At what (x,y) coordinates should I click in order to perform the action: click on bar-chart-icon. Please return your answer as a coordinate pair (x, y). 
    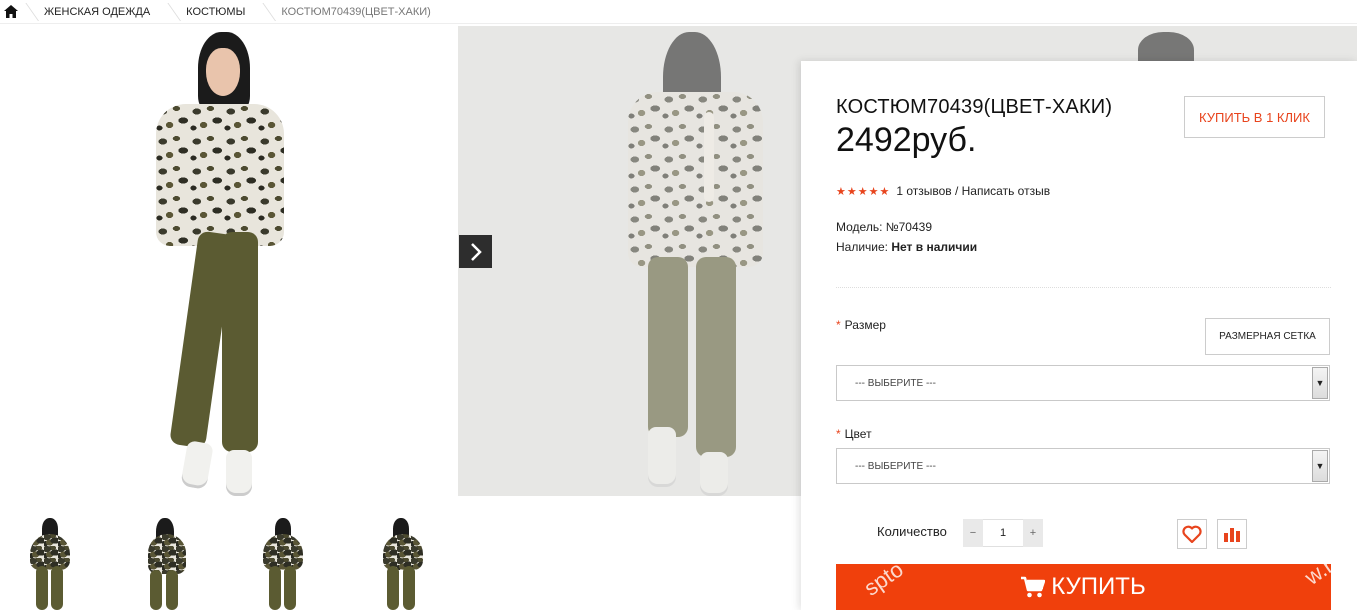
    Looking at the image, I should click on (1232, 535).